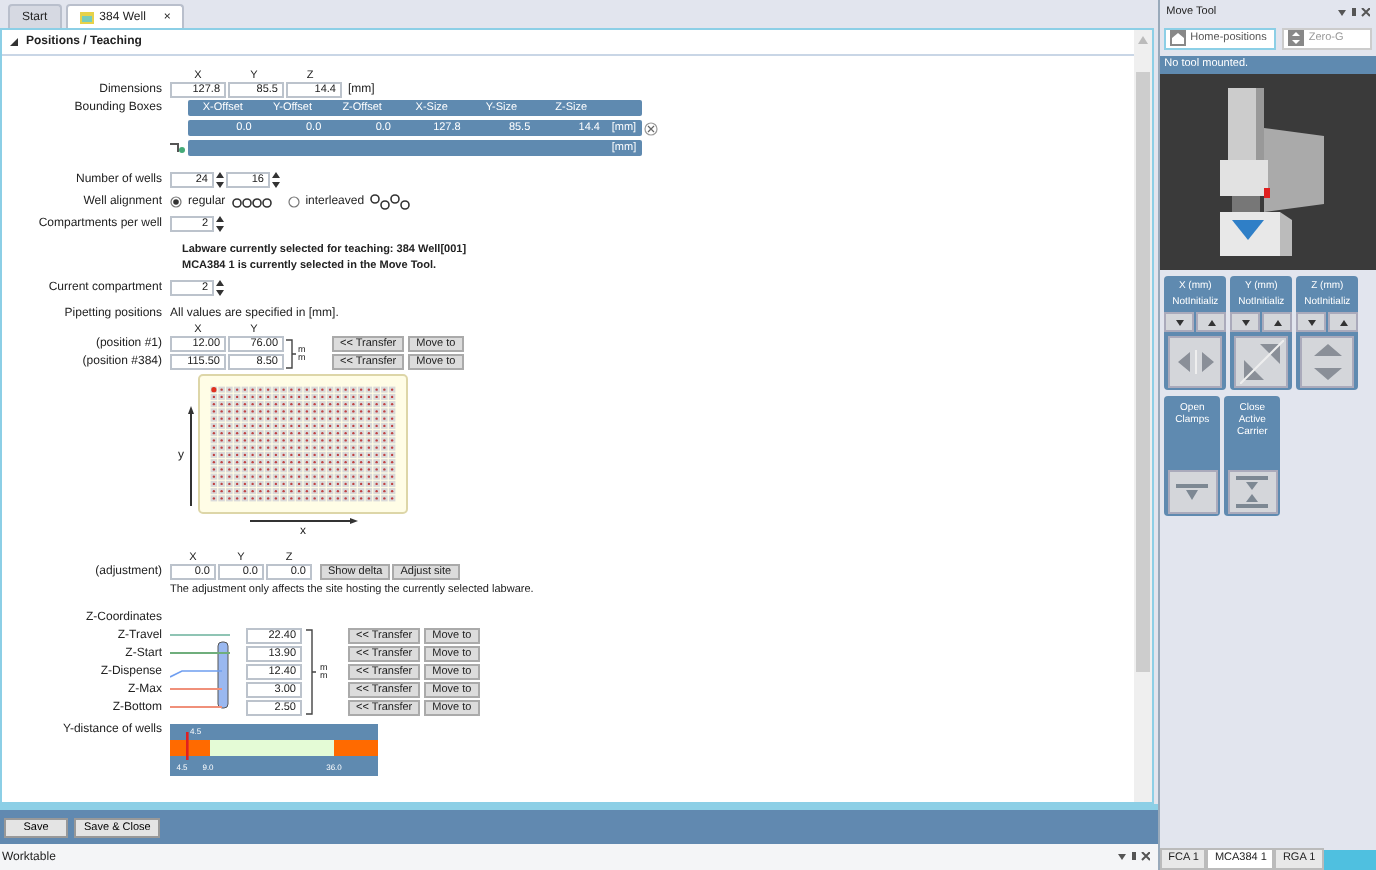 This screenshot has height=870, width=1376. What do you see at coordinates (390, 202) in the screenshot?
I see `staggered-circles-icon` at bounding box center [390, 202].